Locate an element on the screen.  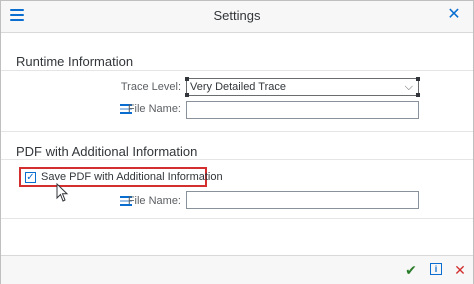
trace-level-label: Trace Level: is located at coordinates (150, 87).